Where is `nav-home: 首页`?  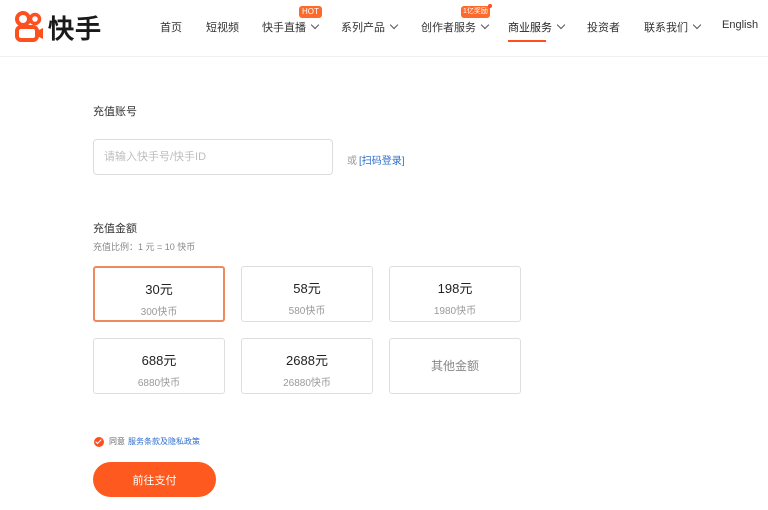
nav-home: 首页 is located at coordinates (171, 27).